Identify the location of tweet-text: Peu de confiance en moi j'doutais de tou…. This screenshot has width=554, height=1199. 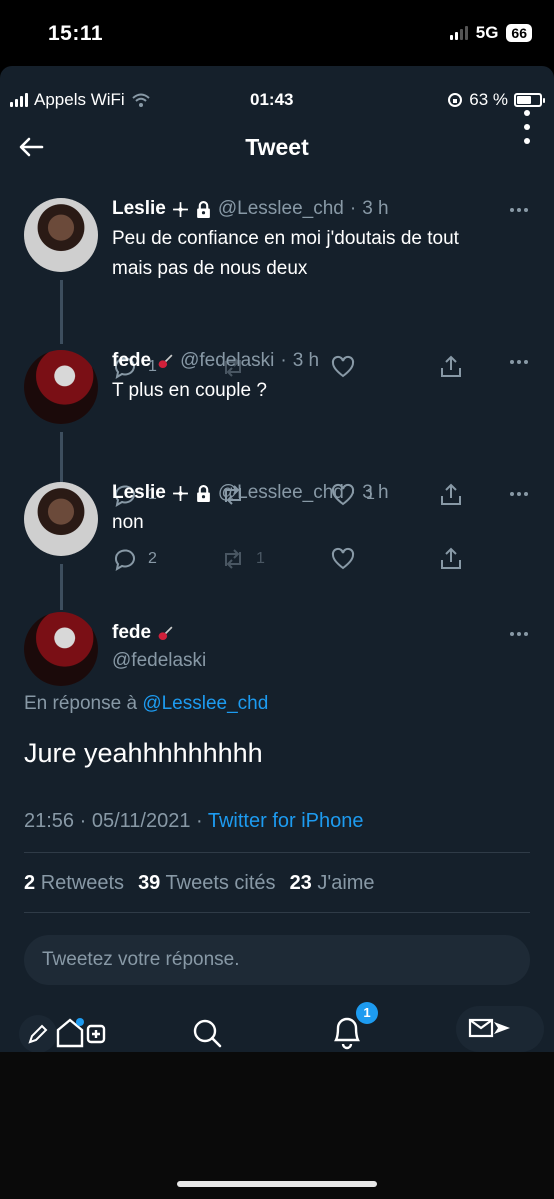
(322, 254).